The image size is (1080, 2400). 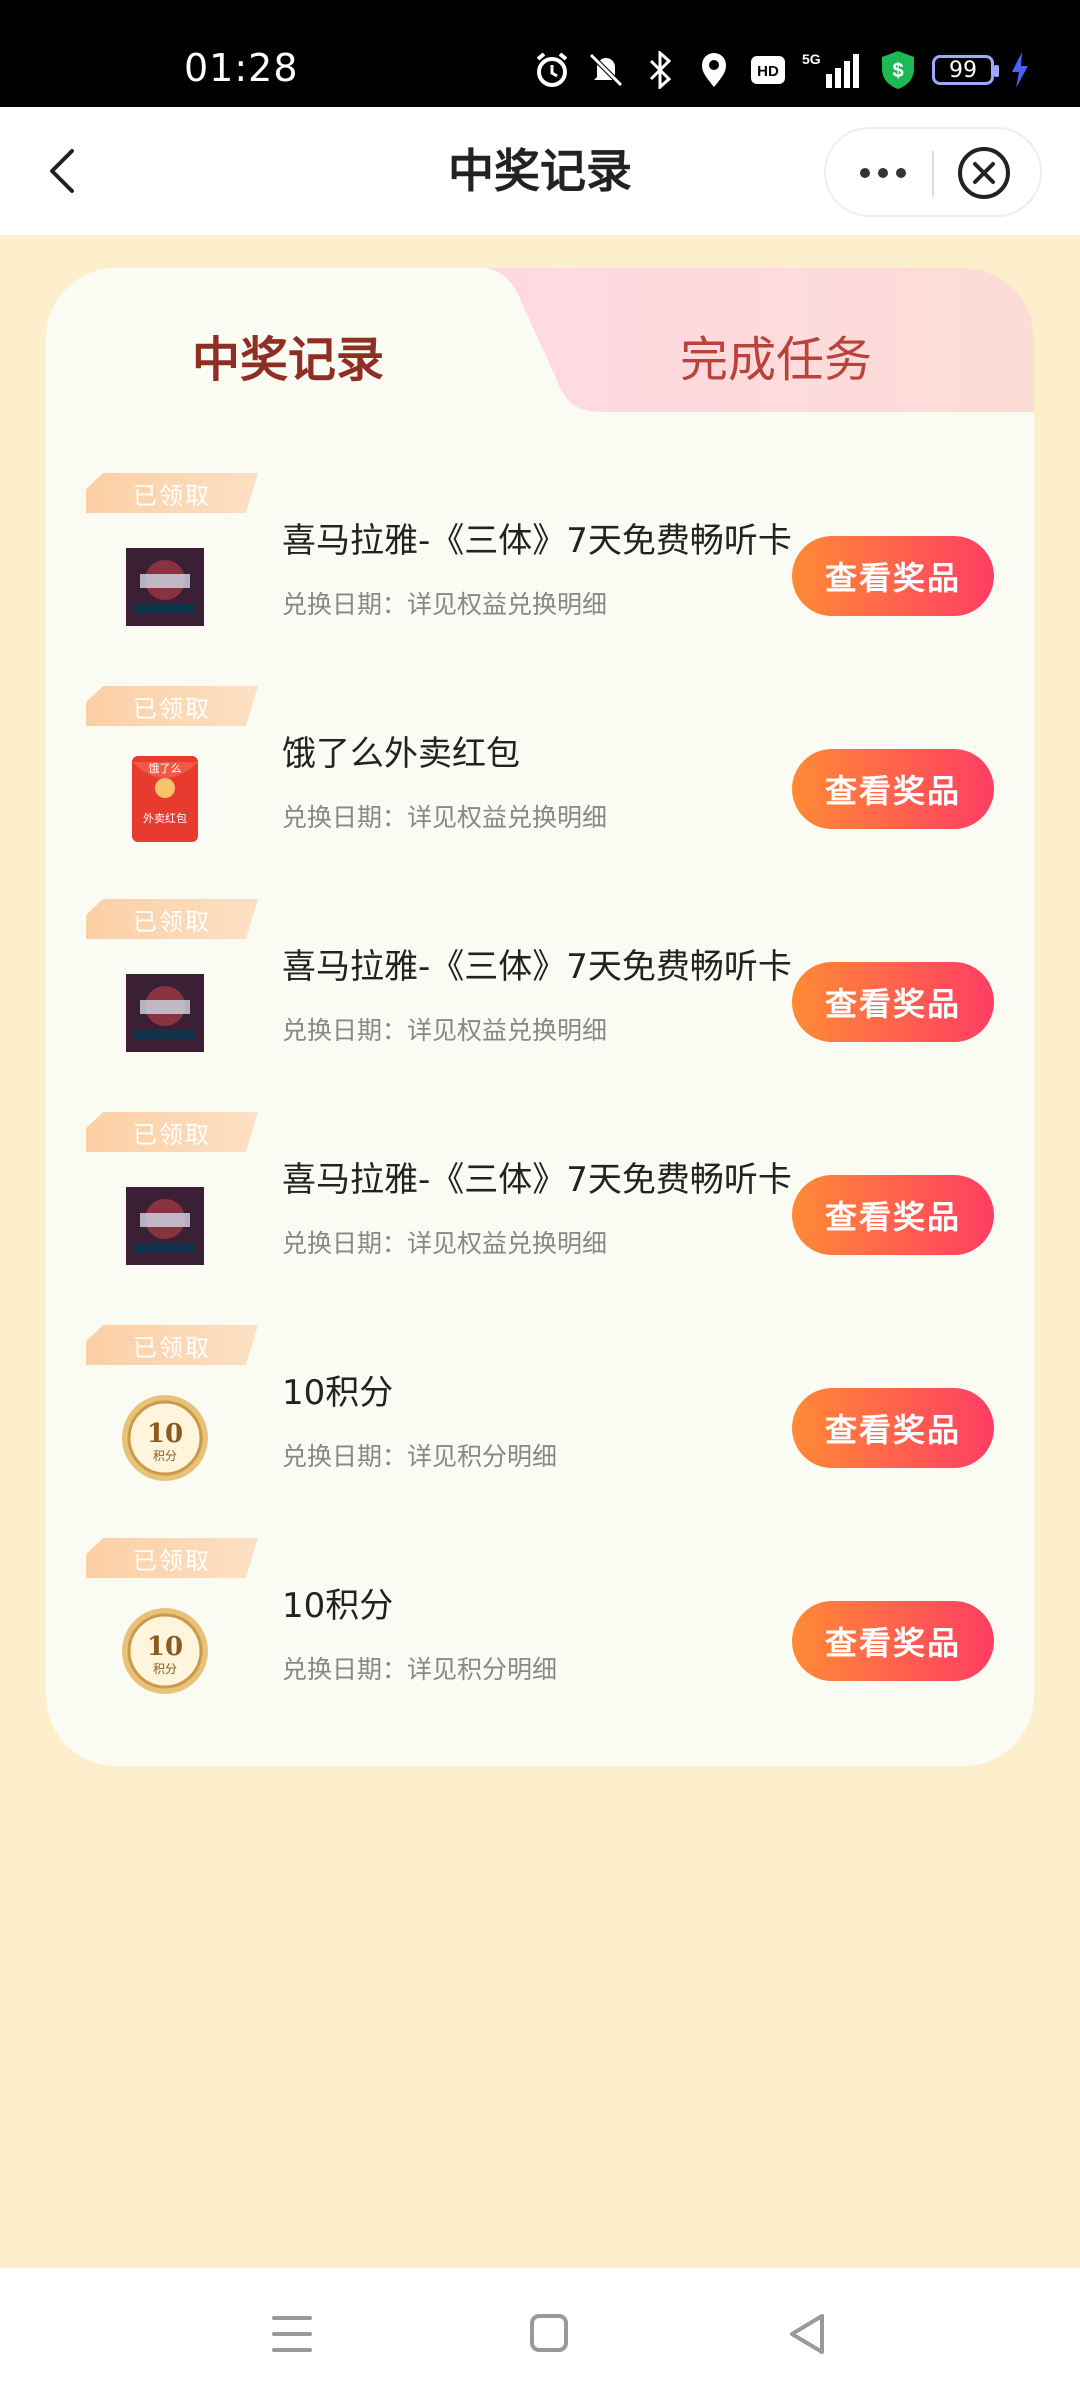 I want to click on battery-level: 99, so click(x=963, y=70).